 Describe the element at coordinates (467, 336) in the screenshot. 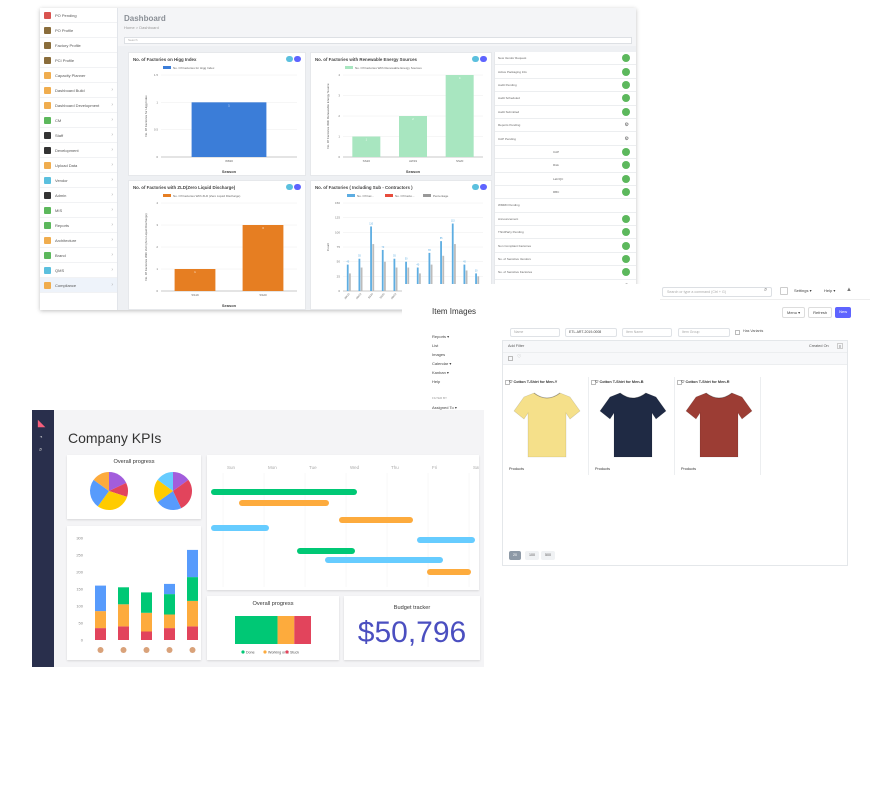

I see `sidebar-item-reports: Reports ▾` at that location.